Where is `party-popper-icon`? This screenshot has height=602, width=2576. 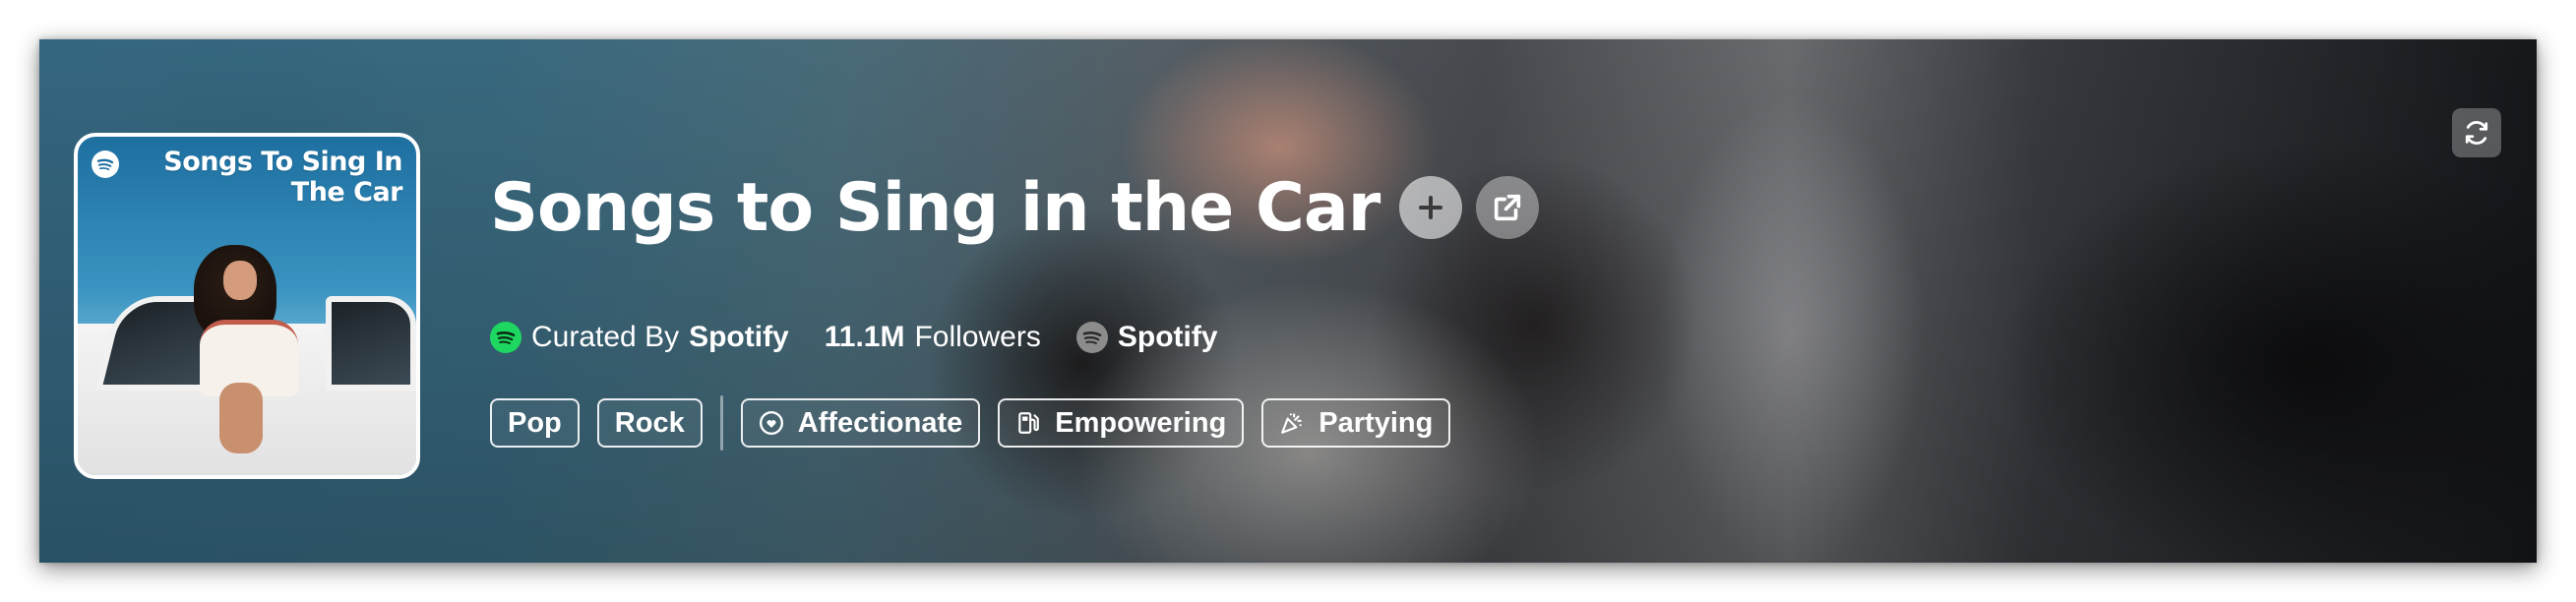 party-popper-icon is located at coordinates (1292, 423).